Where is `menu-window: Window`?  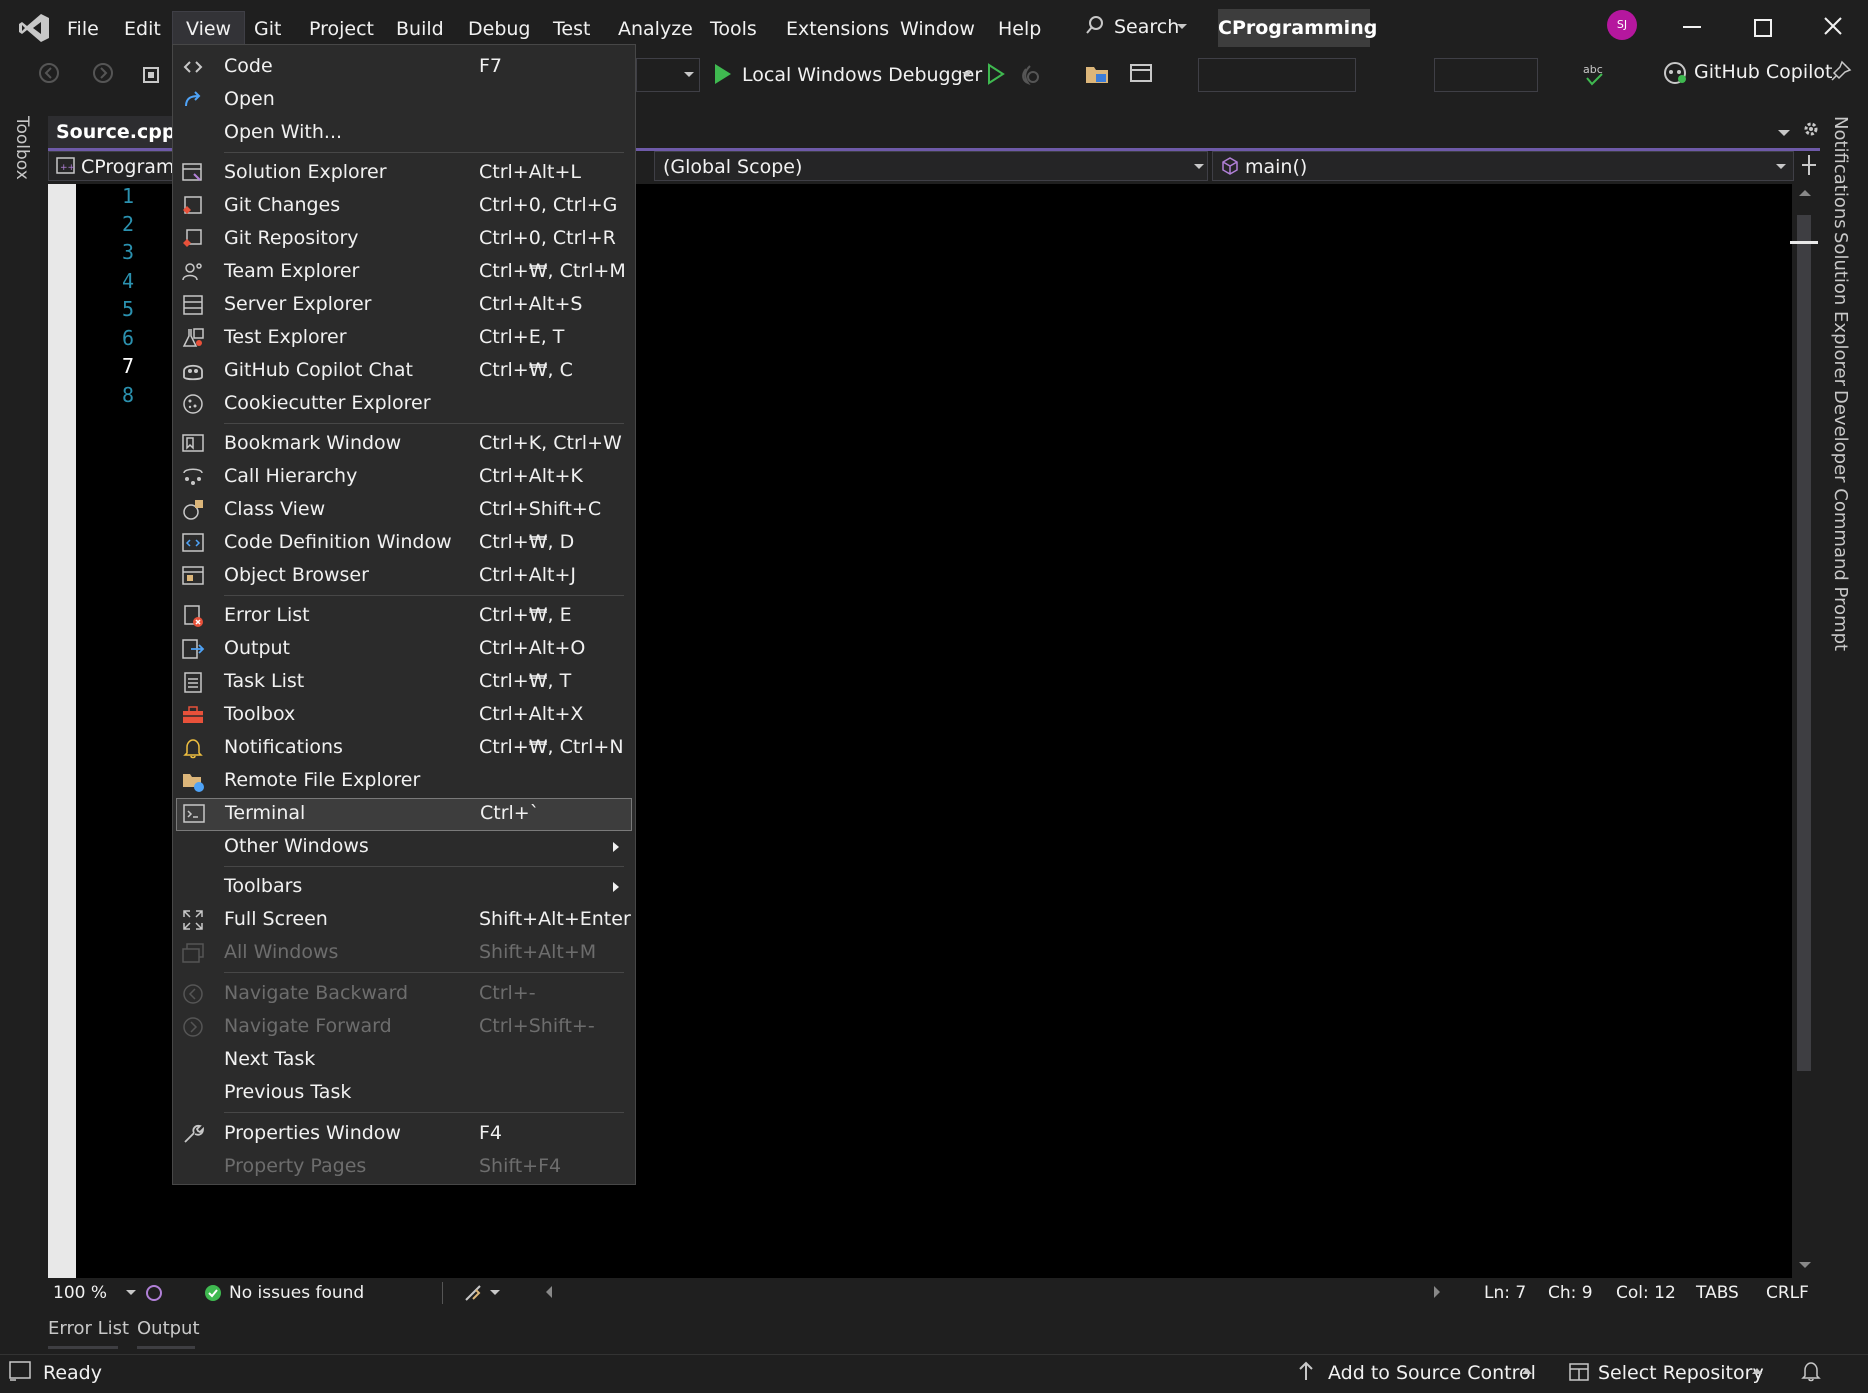
menu-window: Window is located at coordinates (937, 29).